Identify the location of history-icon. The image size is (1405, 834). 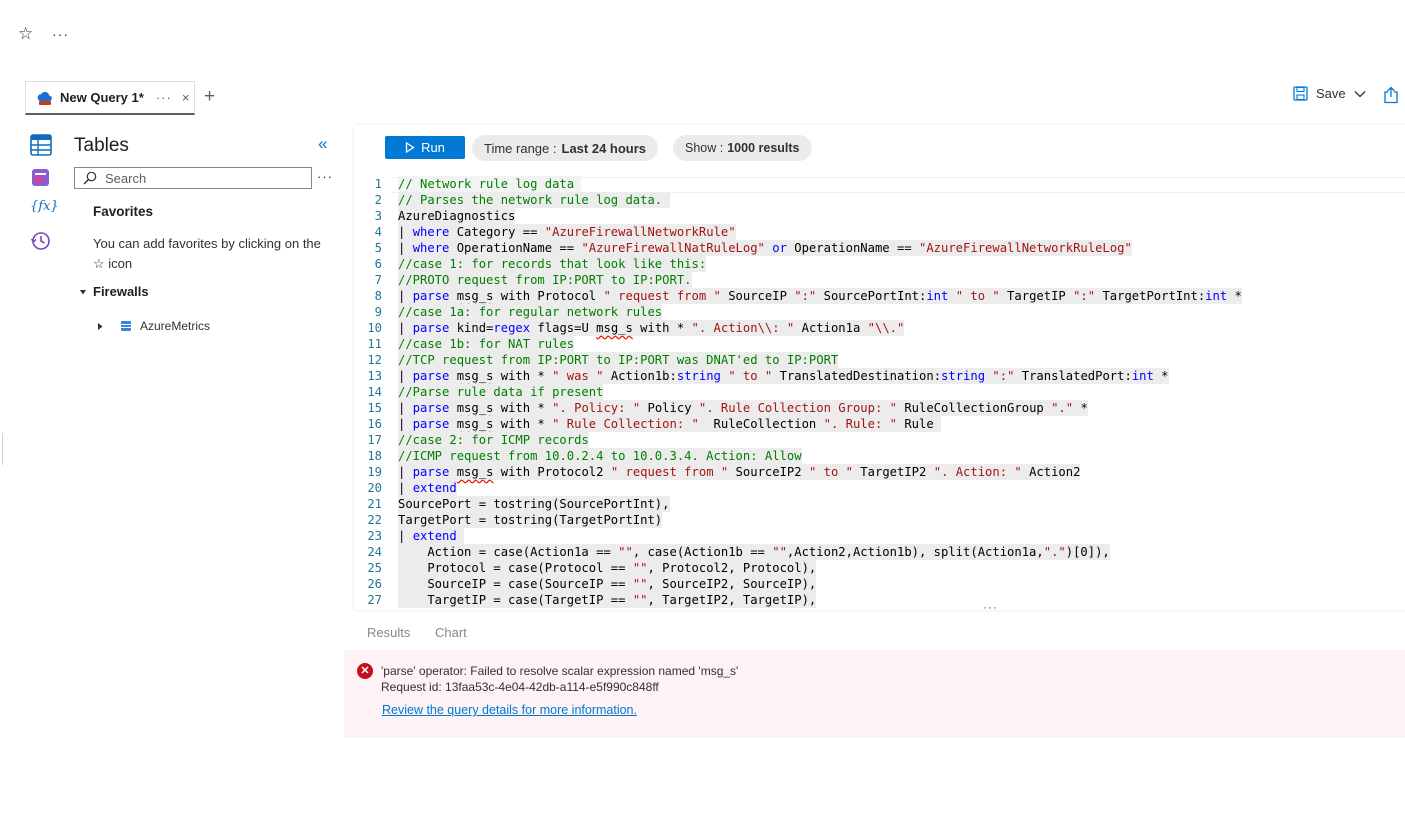
(41, 241).